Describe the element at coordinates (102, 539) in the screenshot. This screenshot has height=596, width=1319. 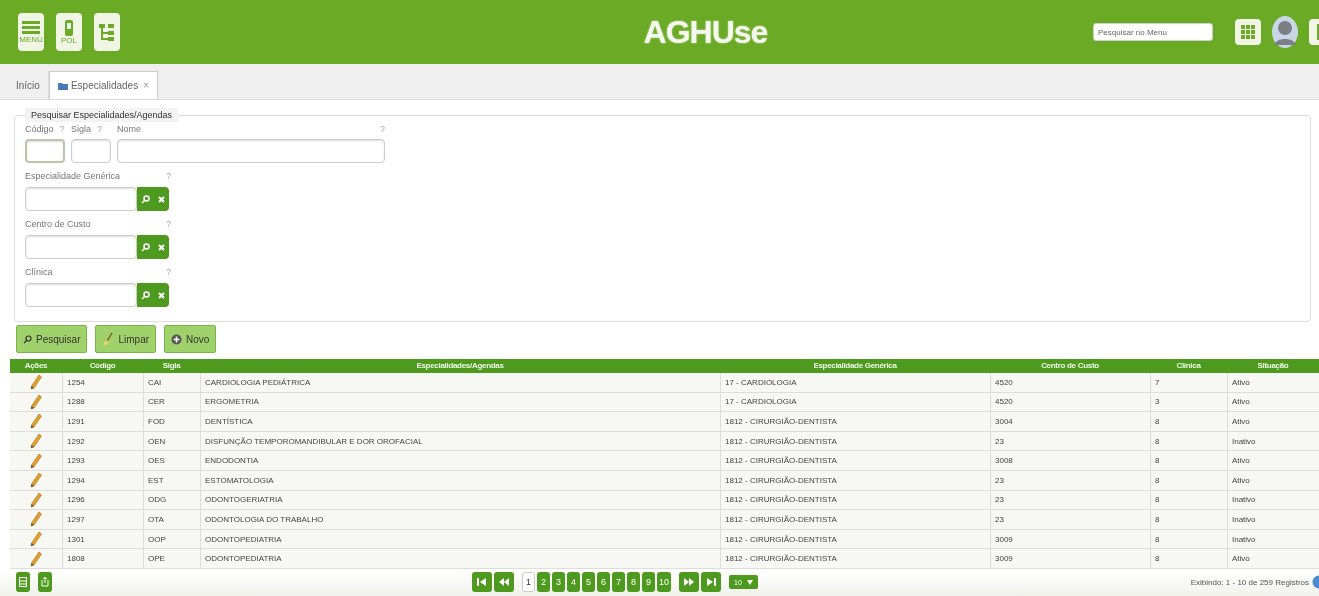
I see `table-cell: 1301` at that location.